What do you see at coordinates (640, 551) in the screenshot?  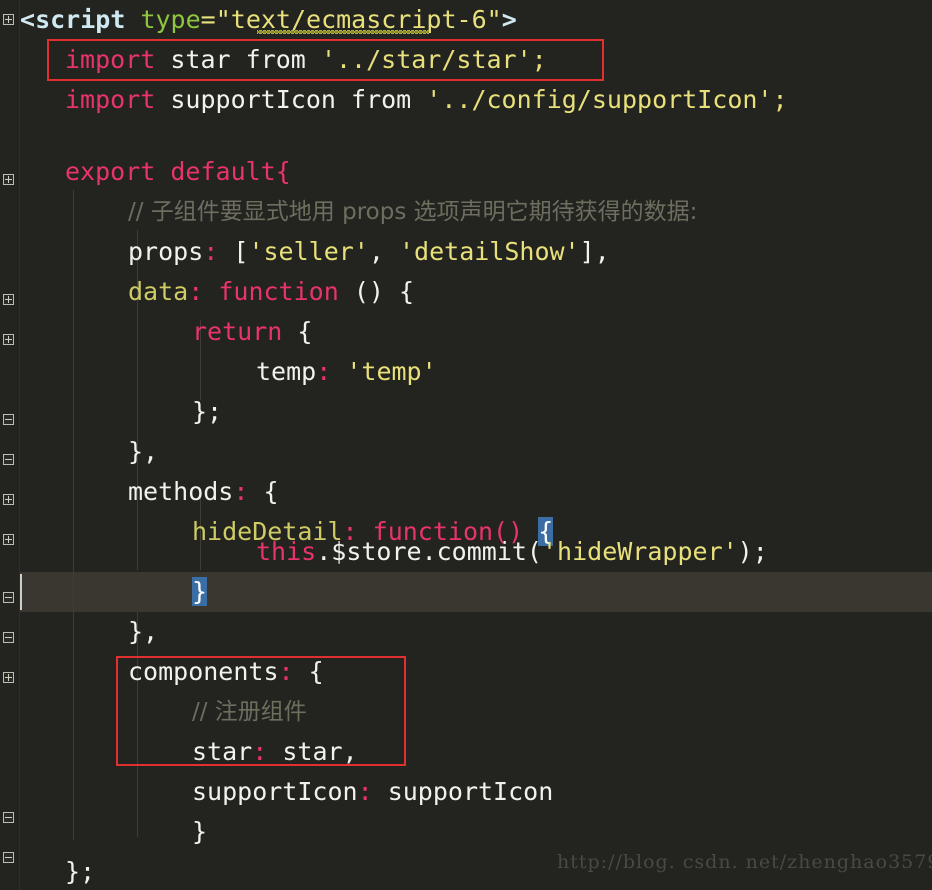 I see `string-hidewrapper: 'hideWrapper'` at bounding box center [640, 551].